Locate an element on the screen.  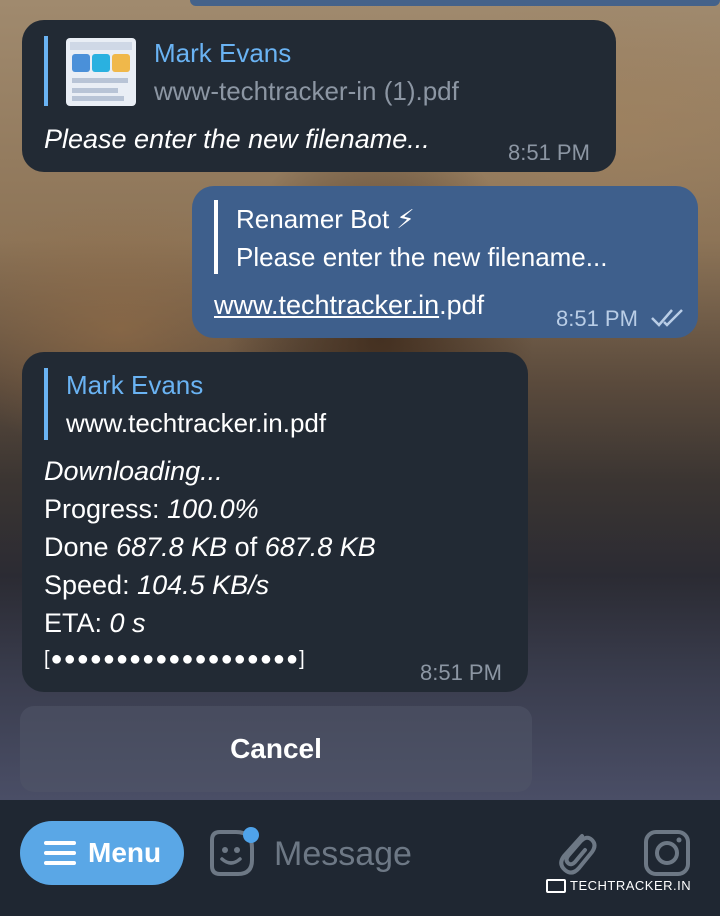
message-link: www.techtracker.in is located at coordinates (326, 305).